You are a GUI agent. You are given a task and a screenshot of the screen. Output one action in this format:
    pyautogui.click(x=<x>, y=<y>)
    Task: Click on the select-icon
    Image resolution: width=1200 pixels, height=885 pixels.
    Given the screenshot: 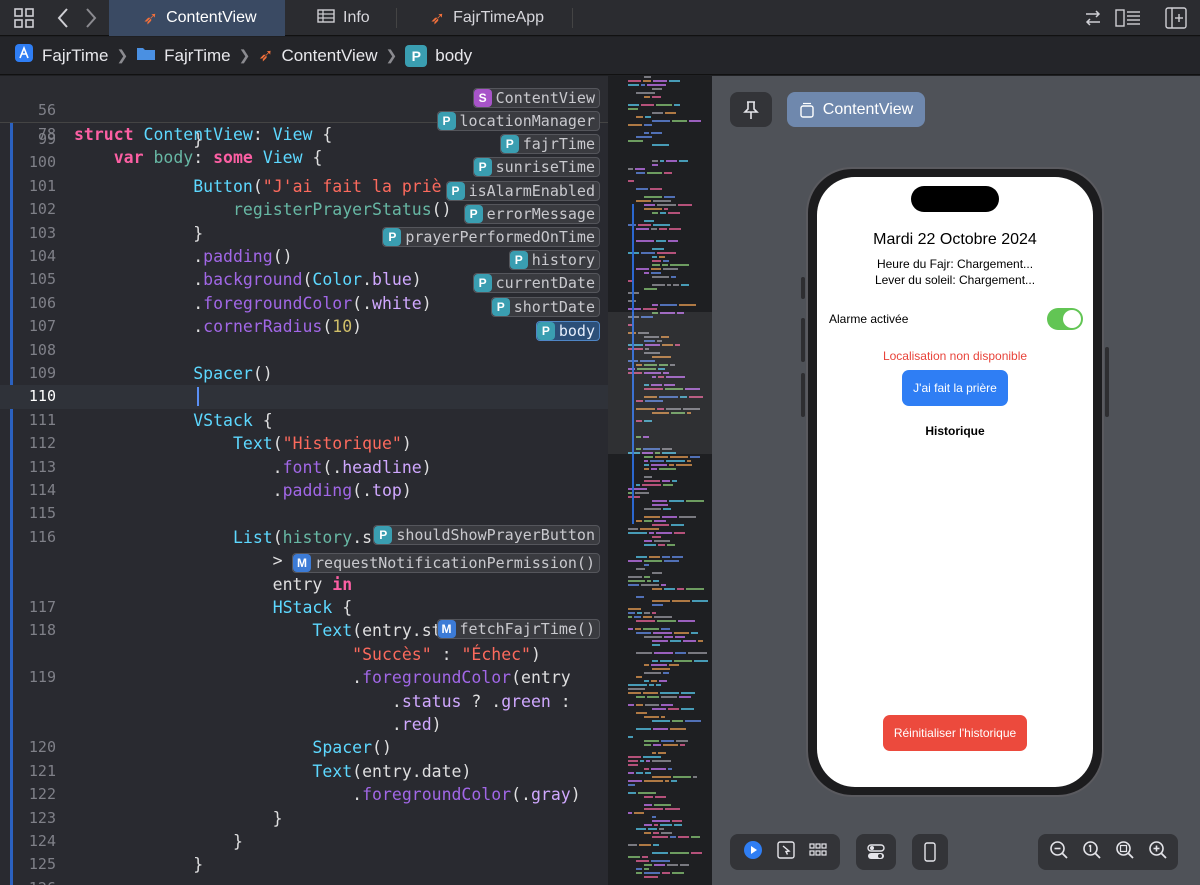 What is the action you would take?
    pyautogui.click(x=786, y=852)
    